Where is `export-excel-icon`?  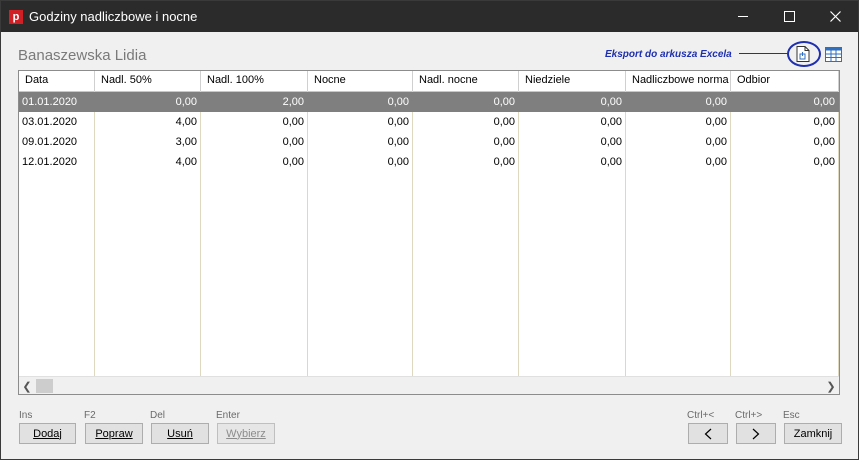
export-excel-icon is located at coordinates (803, 54).